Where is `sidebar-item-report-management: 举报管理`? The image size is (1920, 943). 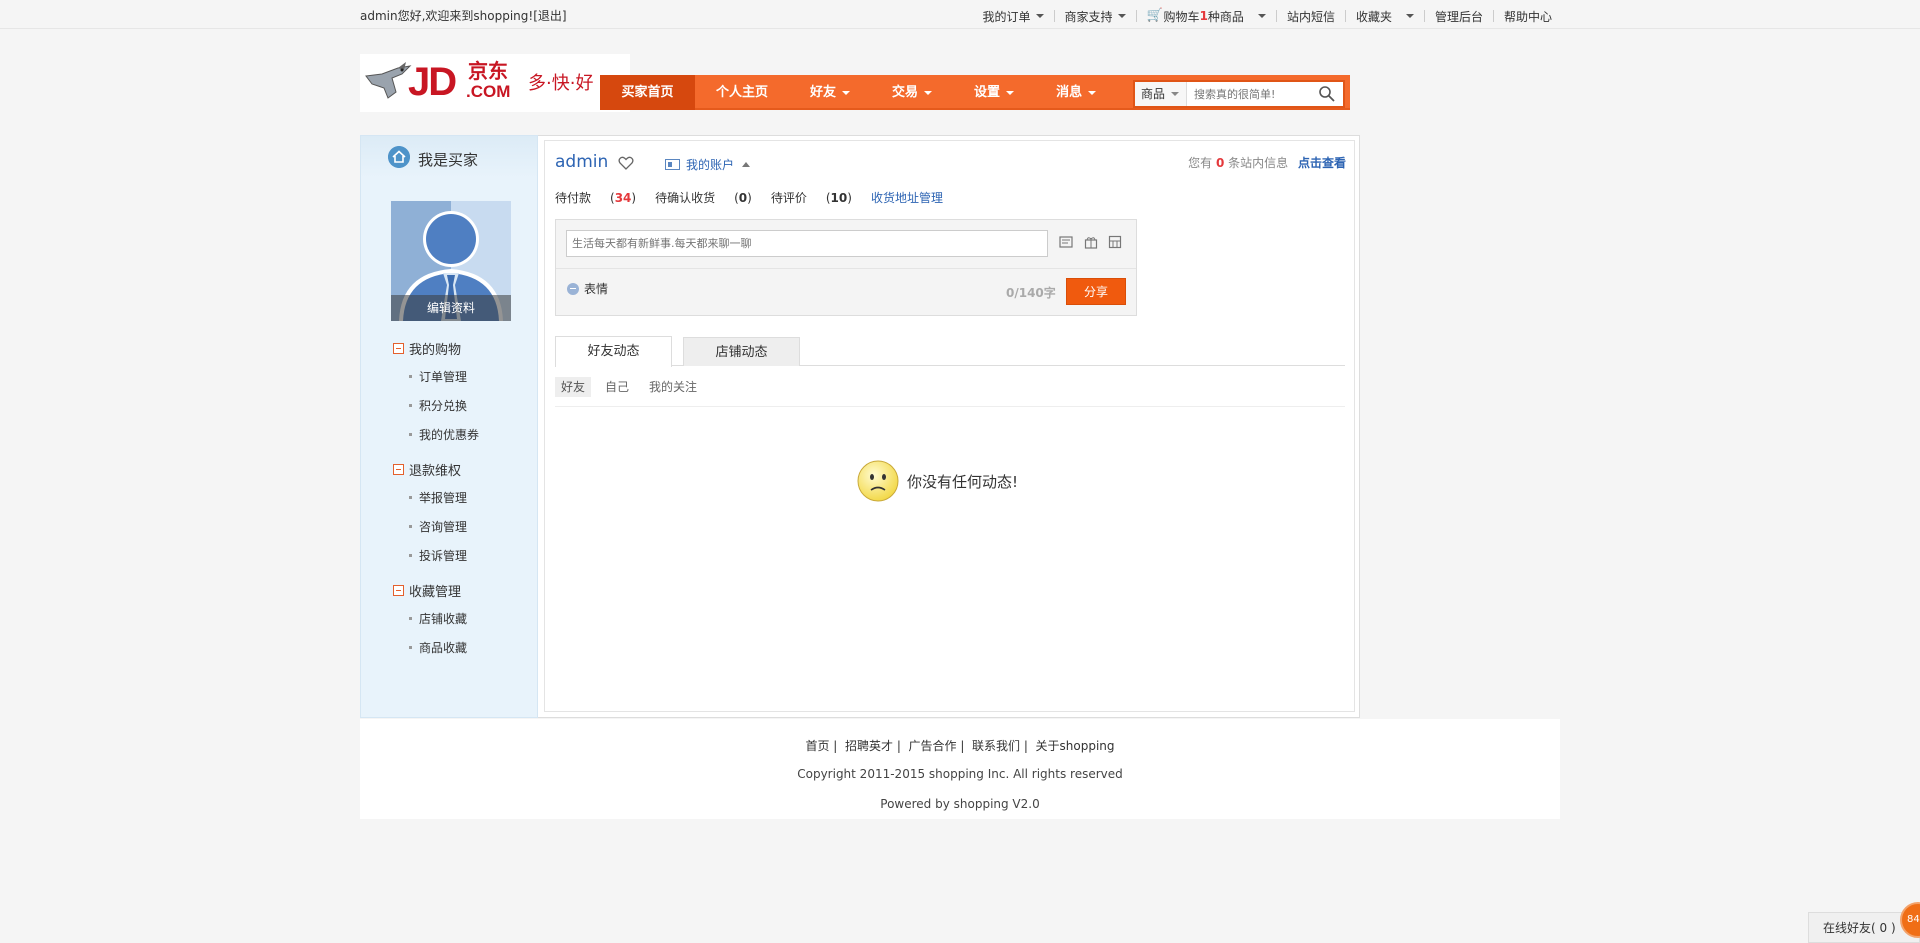
sidebar-item-report-management: 举报管理 is located at coordinates (438, 497).